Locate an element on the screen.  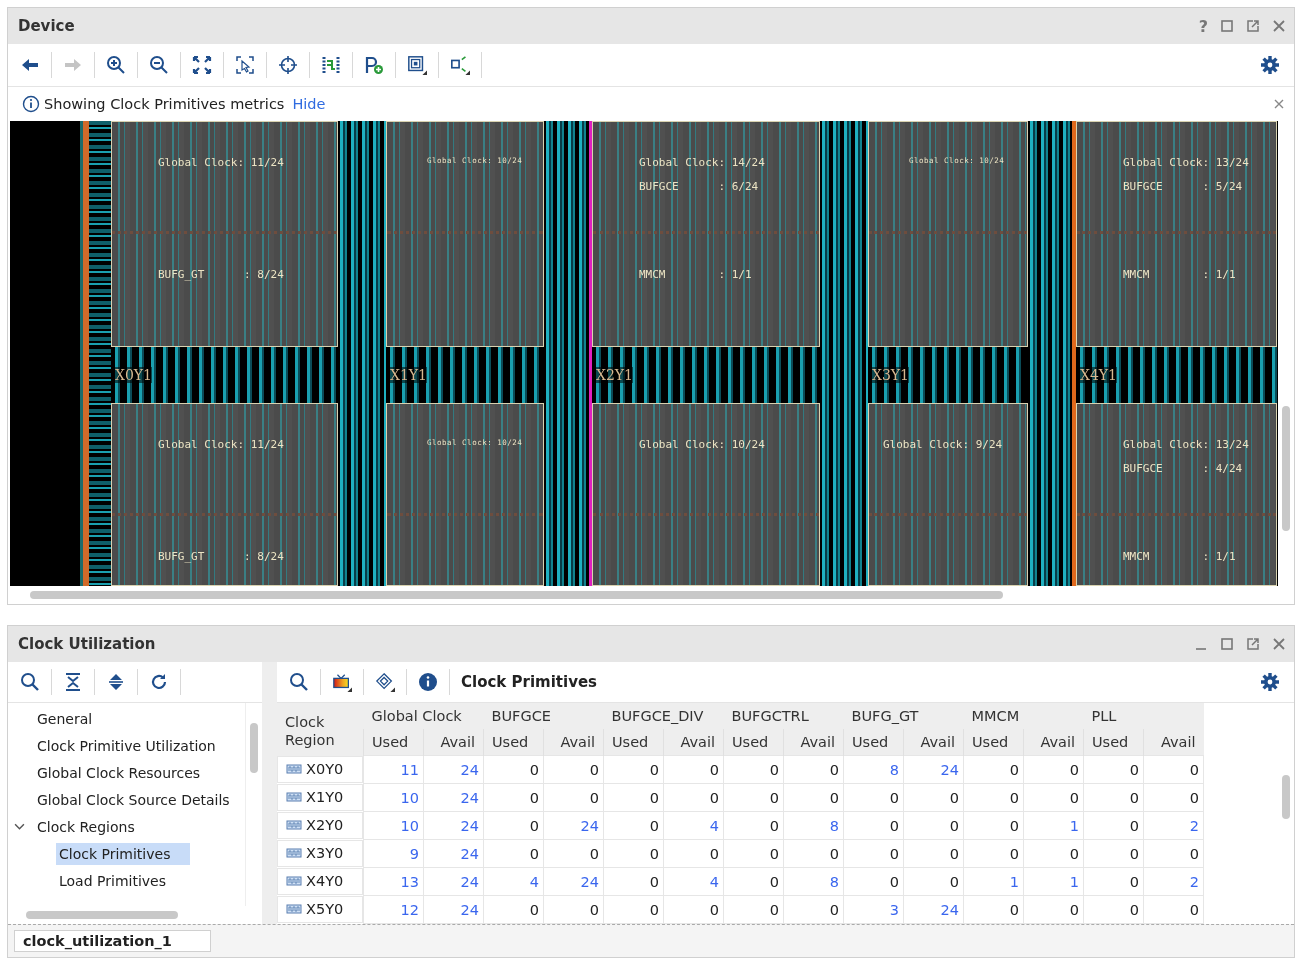
value-link: 13 is located at coordinates (393, 881).